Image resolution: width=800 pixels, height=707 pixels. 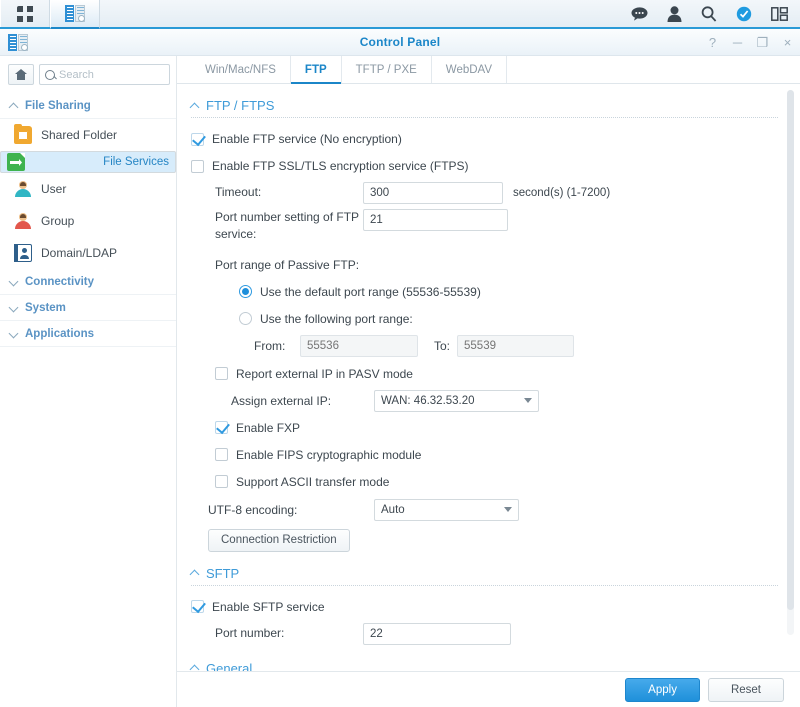 I want to click on notification-check-icon, so click(x=744, y=14).